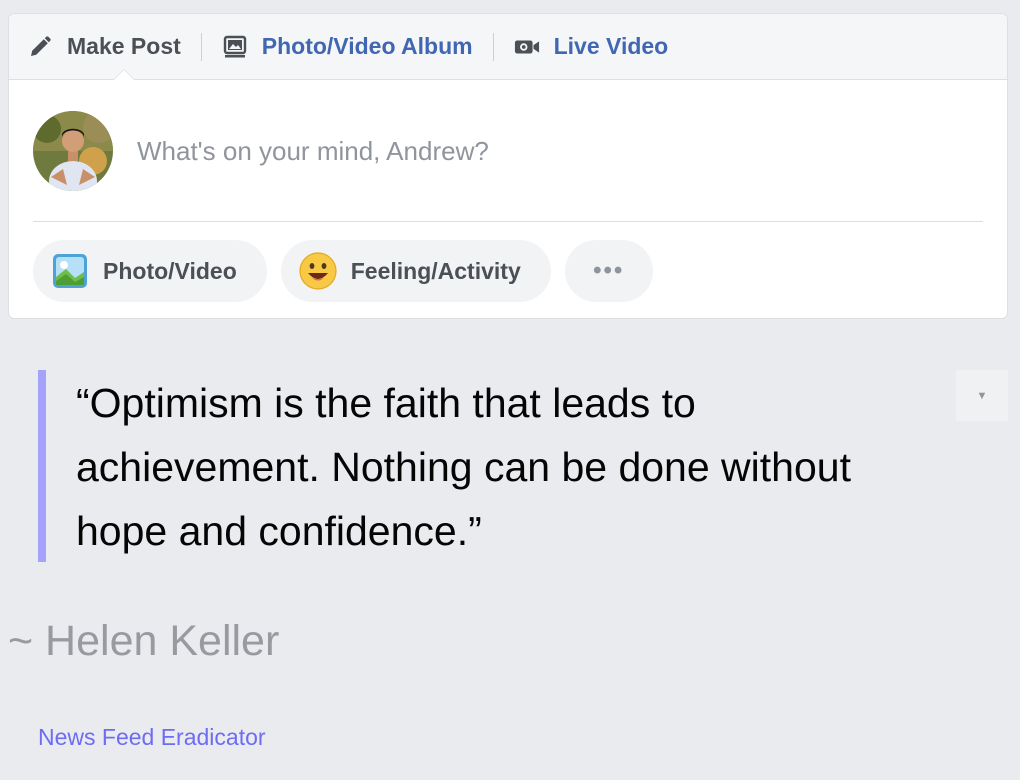  Describe the element at coordinates (144, 641) in the screenshot. I see `quote-author: ~ Helen Keller` at that location.